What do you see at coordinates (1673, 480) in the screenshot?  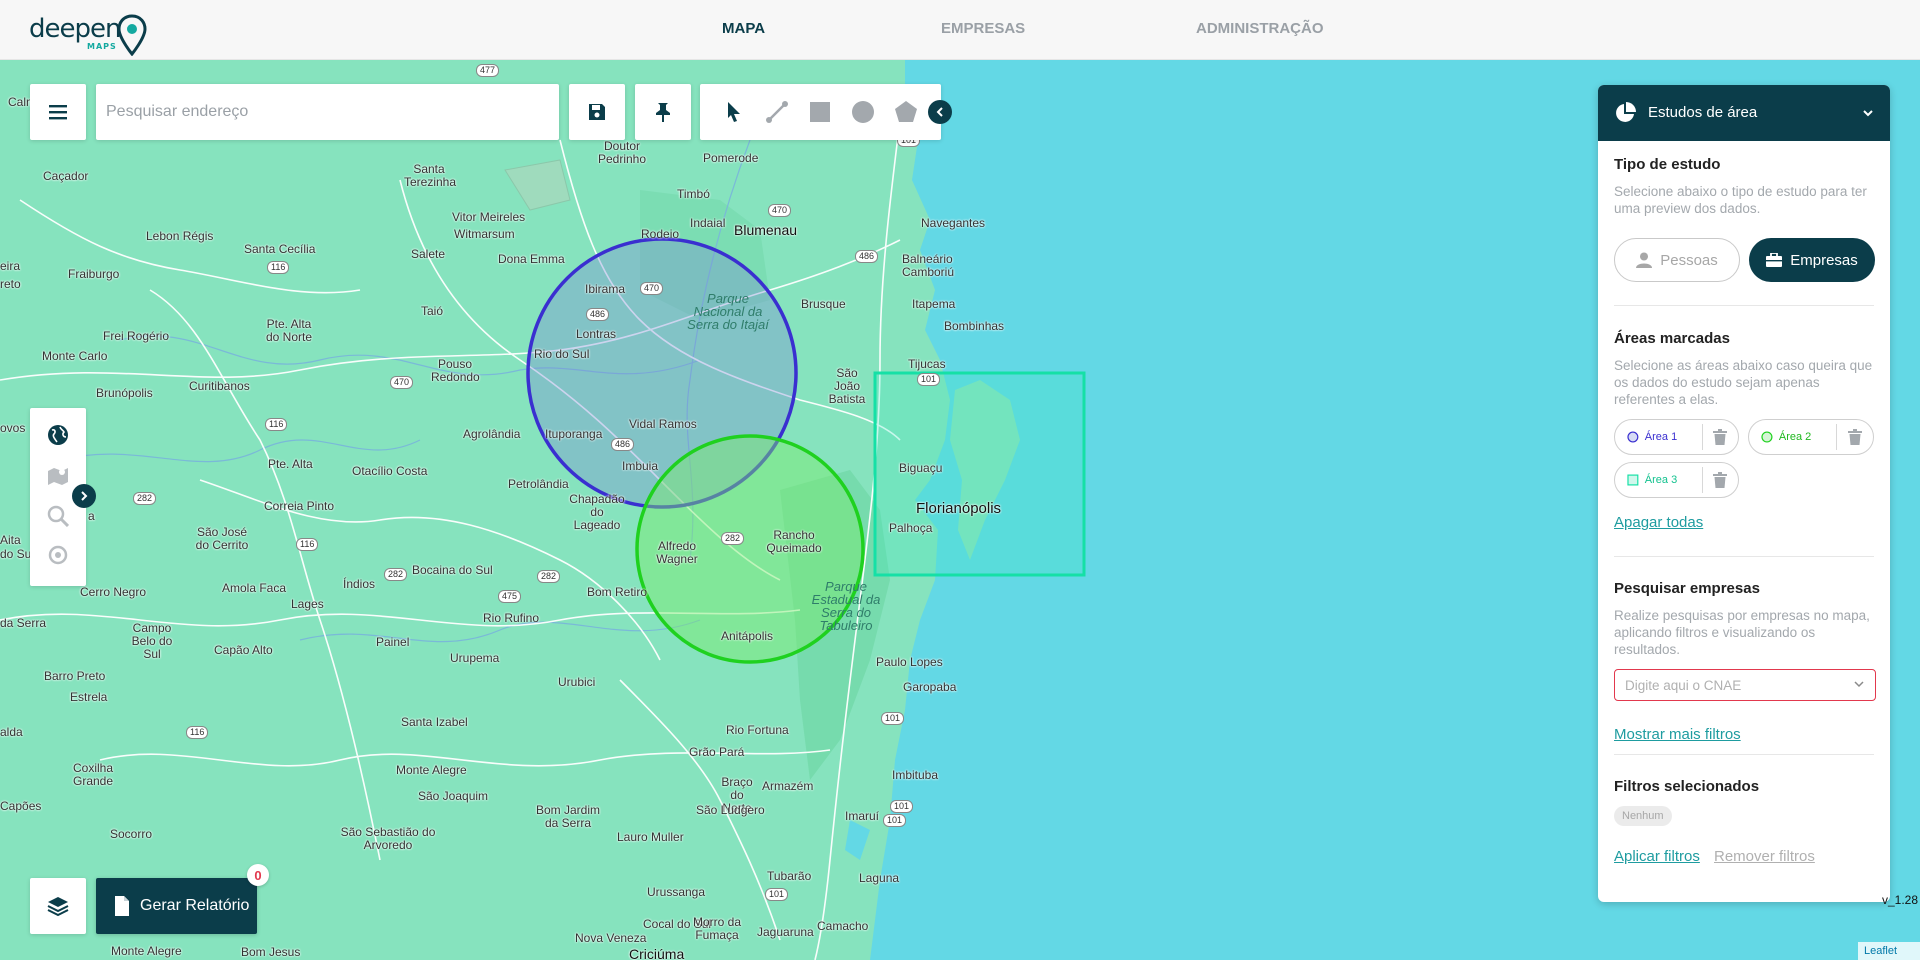 I see `area-3-label: Área 3` at bounding box center [1673, 480].